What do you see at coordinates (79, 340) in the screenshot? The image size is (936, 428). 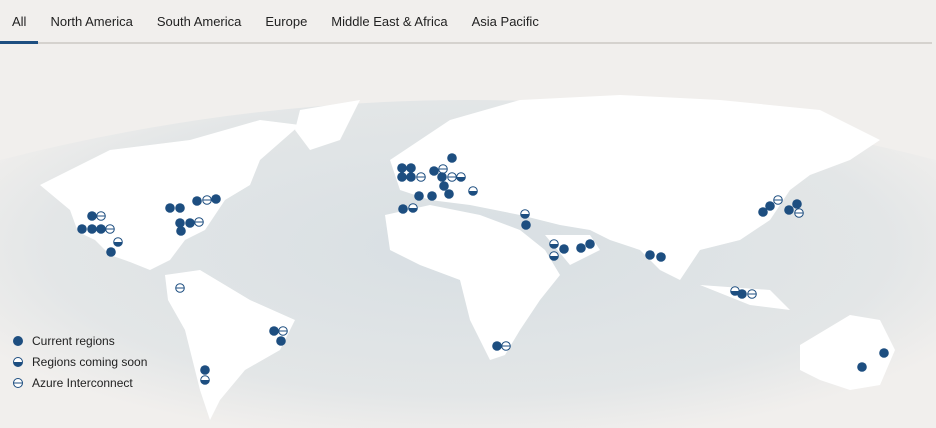 I see `legend-current: Current regions` at bounding box center [79, 340].